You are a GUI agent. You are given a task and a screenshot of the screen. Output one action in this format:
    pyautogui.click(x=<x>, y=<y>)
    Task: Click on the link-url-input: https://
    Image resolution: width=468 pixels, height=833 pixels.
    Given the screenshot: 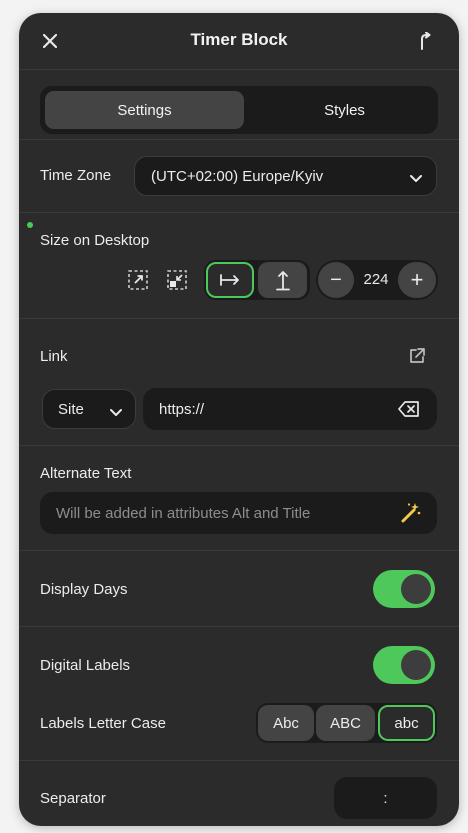 What is the action you would take?
    pyautogui.click(x=290, y=409)
    